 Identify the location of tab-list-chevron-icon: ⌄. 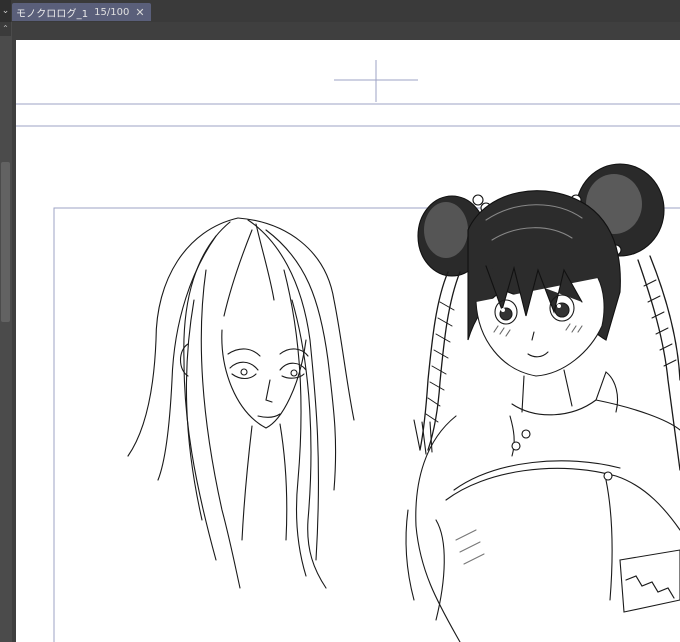
(5, 11).